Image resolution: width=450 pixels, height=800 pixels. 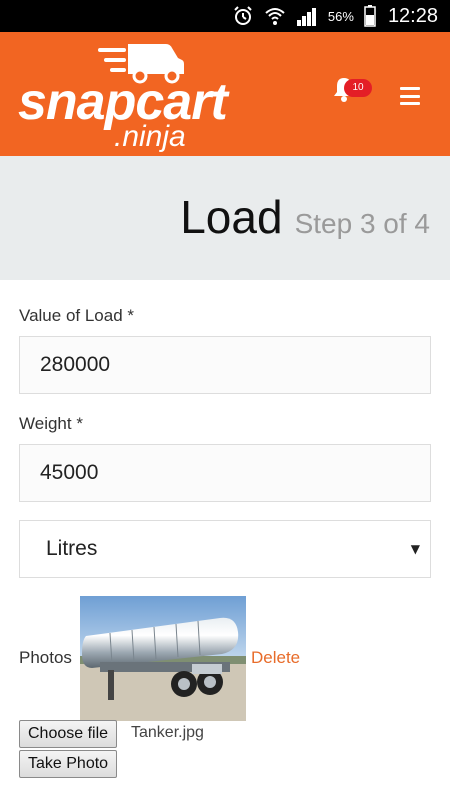 What do you see at coordinates (370, 16) in the screenshot?
I see `battery-icon` at bounding box center [370, 16].